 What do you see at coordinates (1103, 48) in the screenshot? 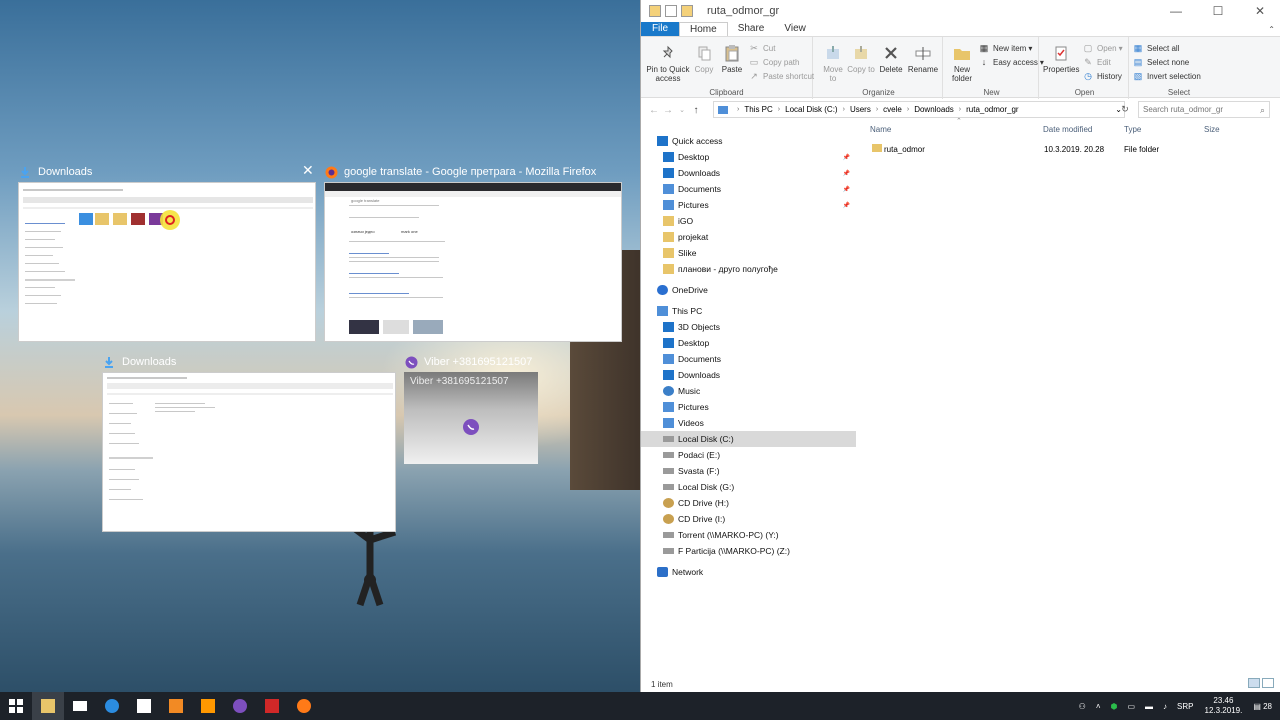
I see `open-button: ▢ Open ▾` at bounding box center [1103, 48].